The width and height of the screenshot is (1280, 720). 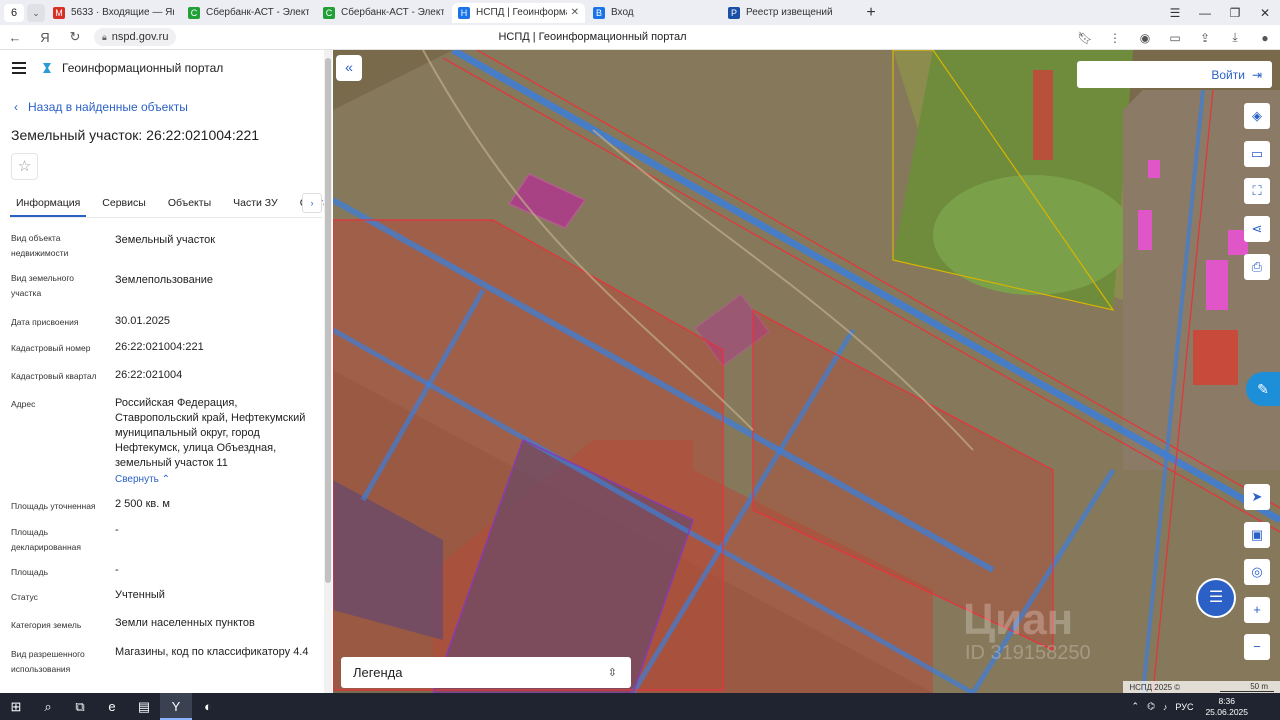 What do you see at coordinates (1257, 191) in the screenshot?
I see `select-area-icon: ⛶` at bounding box center [1257, 191].